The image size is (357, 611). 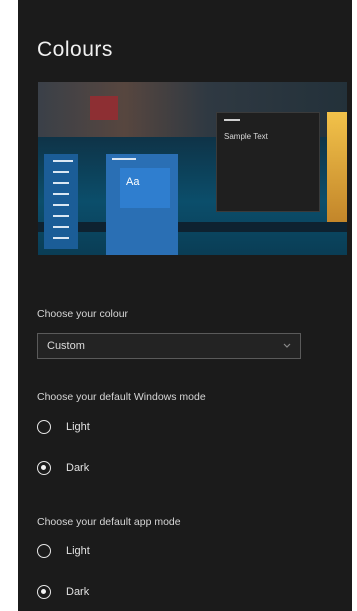 What do you see at coordinates (104, 108) in the screenshot?
I see `preview-background-sign` at bounding box center [104, 108].